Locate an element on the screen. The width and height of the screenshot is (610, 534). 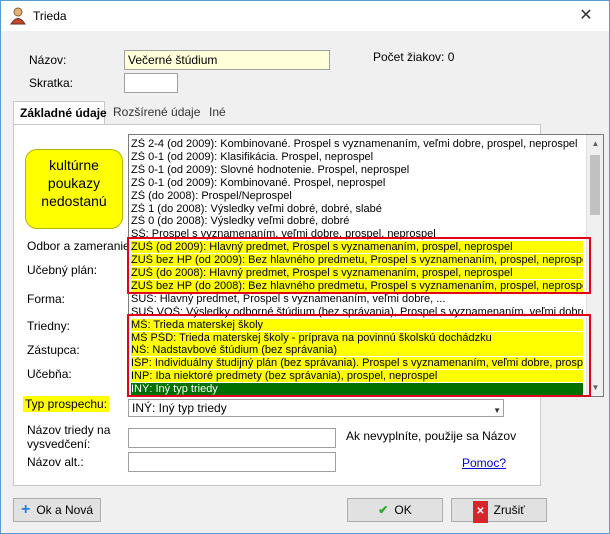
typ-prospechu-label: Typ prospechu: is located at coordinates (66, 404).